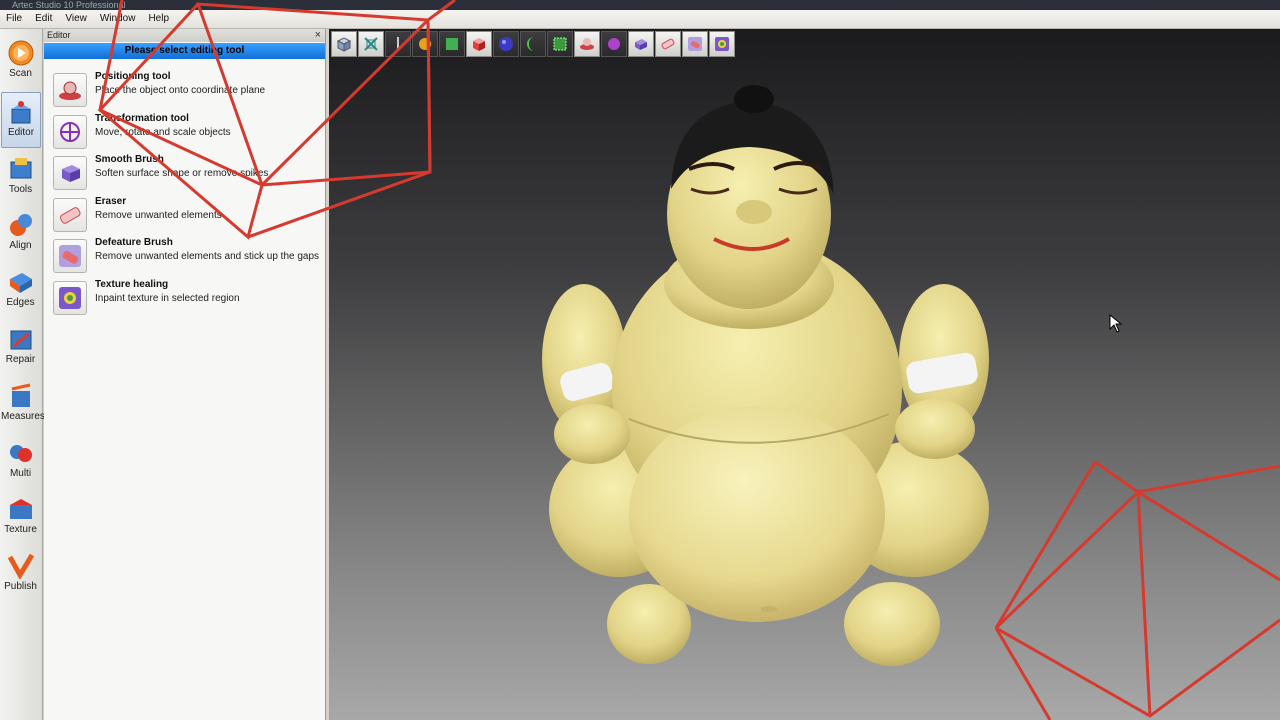  What do you see at coordinates (20, 302) in the screenshot?
I see `sidebar-item-label: Edges` at bounding box center [20, 302].